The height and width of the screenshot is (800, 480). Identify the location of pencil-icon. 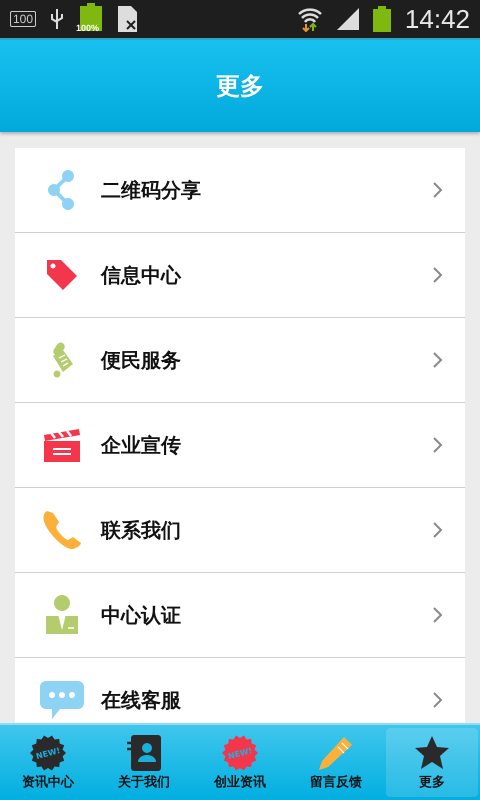
(336, 752).